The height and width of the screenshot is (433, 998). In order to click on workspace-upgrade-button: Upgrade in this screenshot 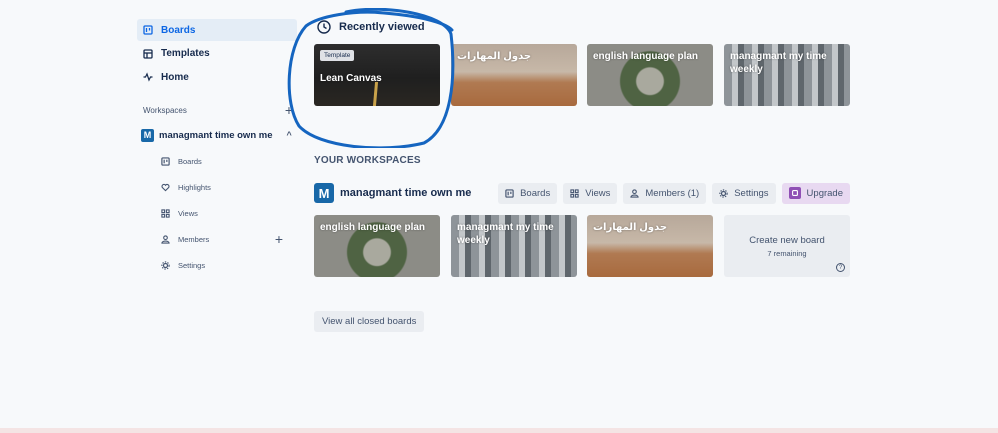, I will do `click(815, 193)`.